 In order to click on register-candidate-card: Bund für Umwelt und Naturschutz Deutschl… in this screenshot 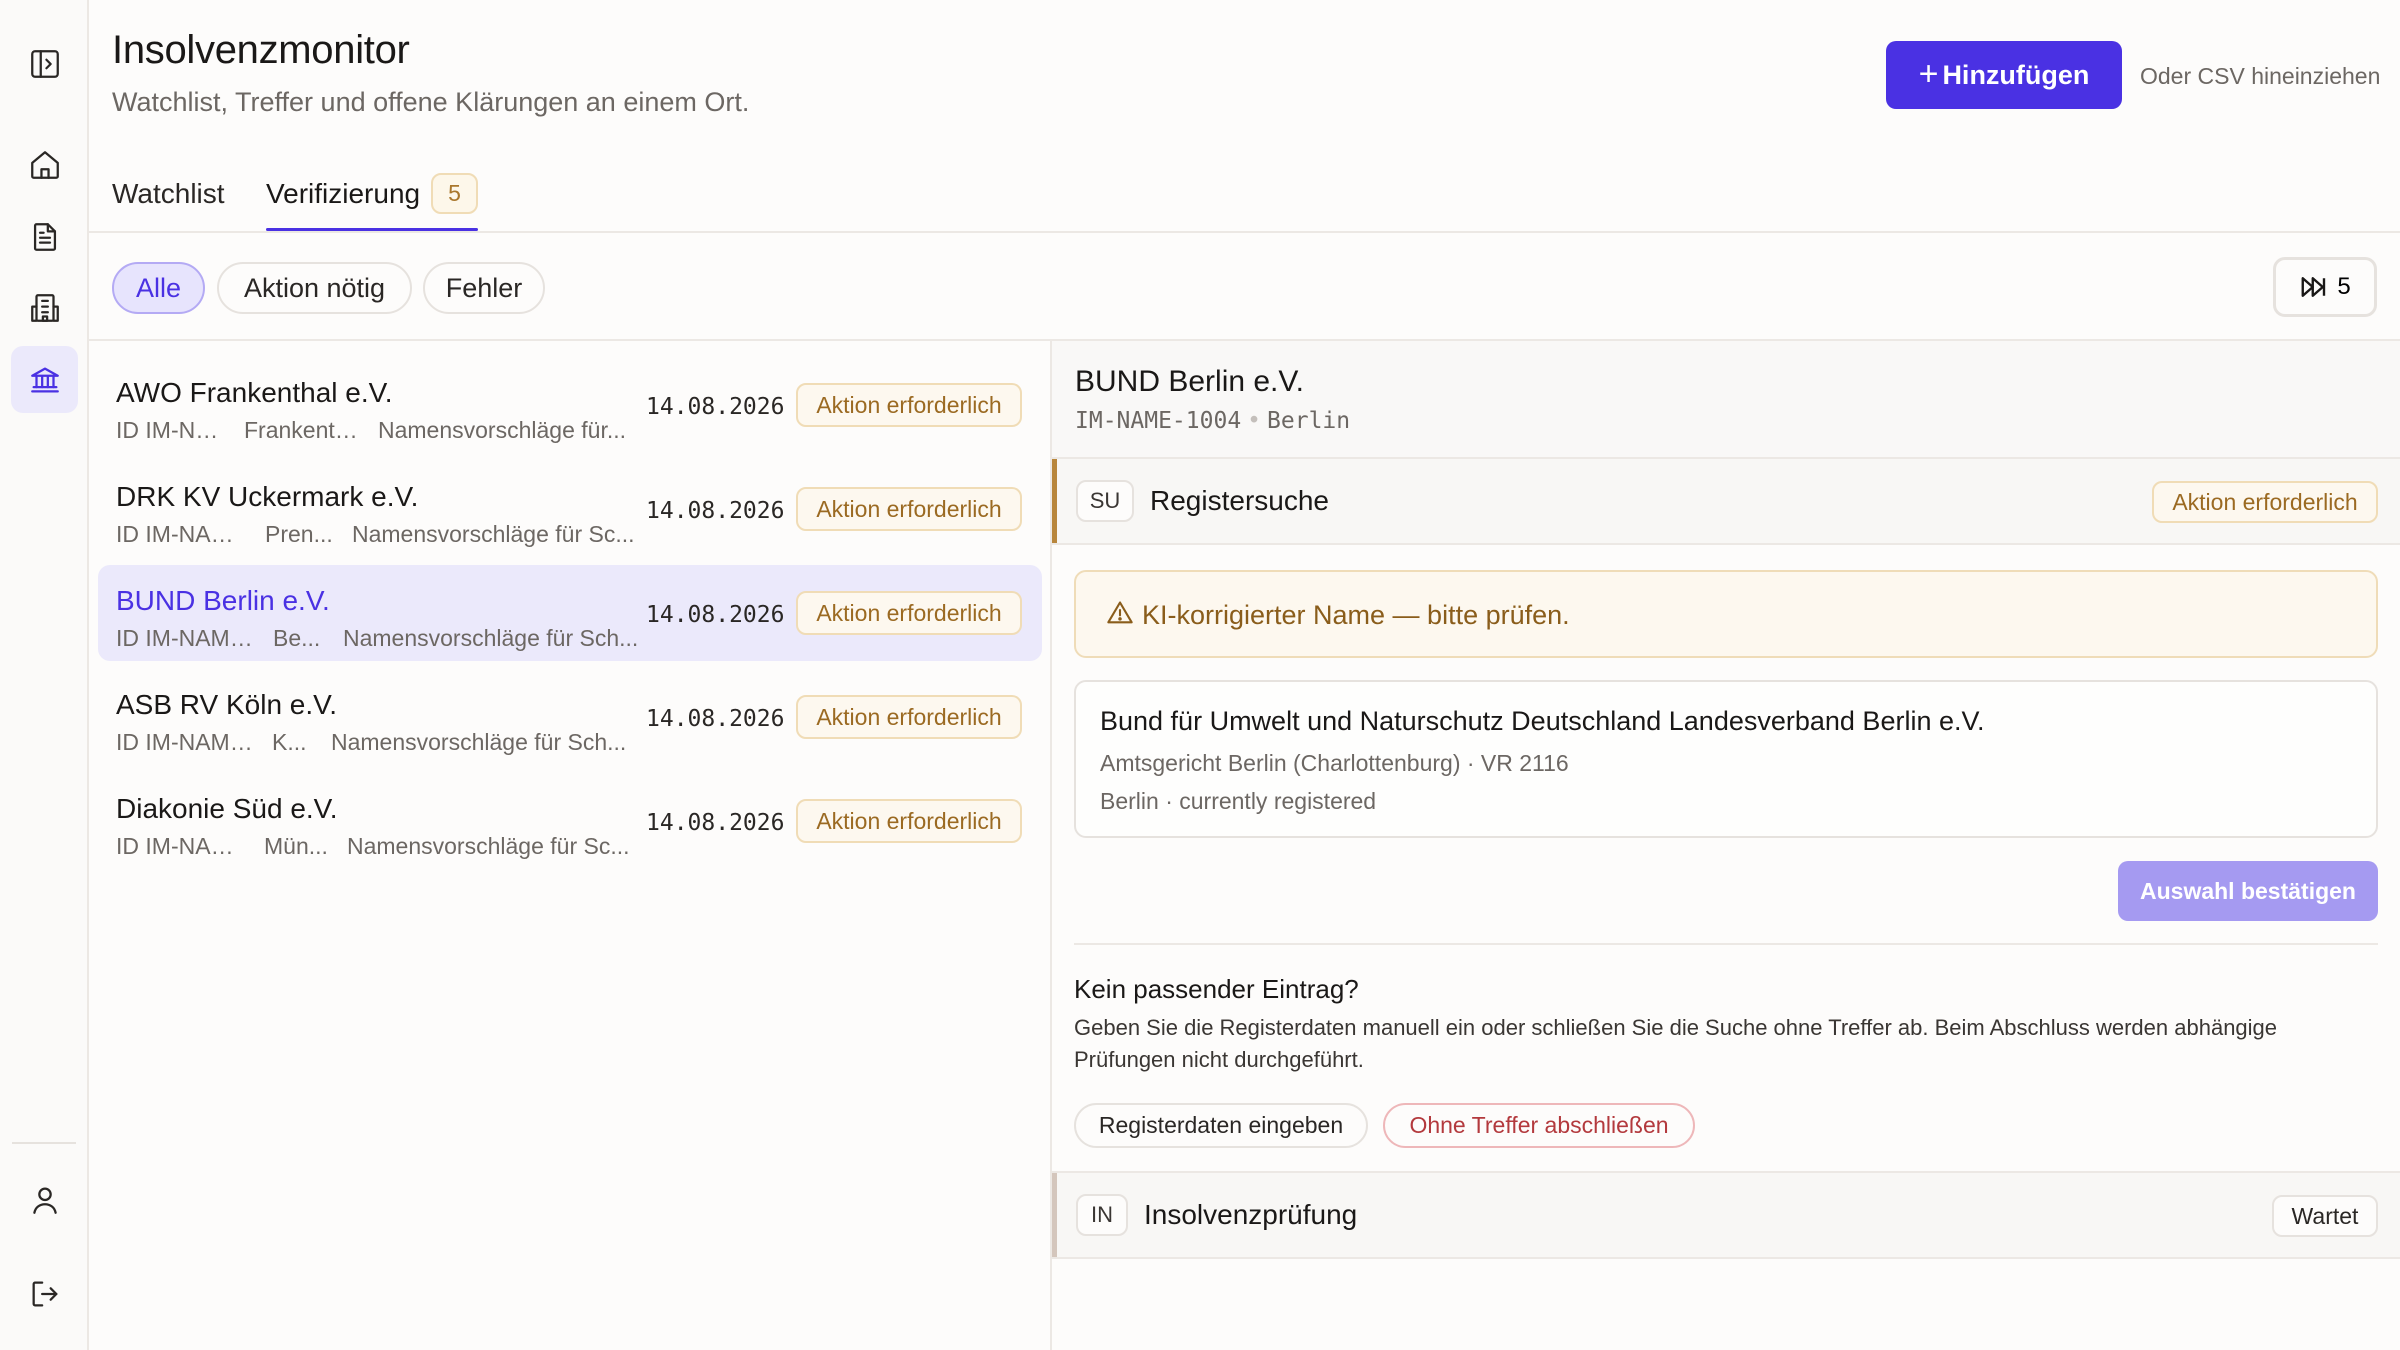, I will do `click(1726, 759)`.